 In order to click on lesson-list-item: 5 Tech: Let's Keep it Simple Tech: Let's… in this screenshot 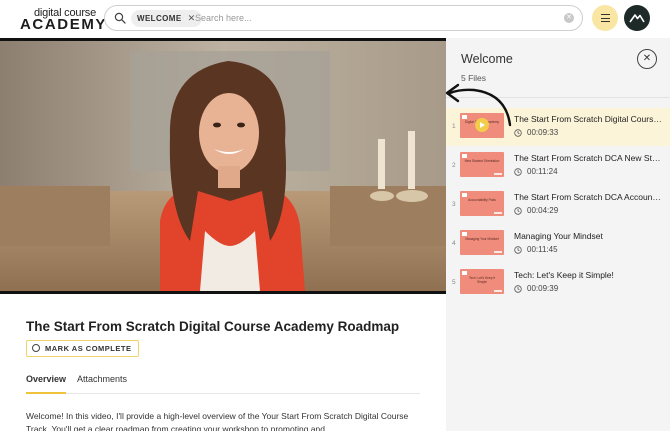, I will do `click(558, 283)`.